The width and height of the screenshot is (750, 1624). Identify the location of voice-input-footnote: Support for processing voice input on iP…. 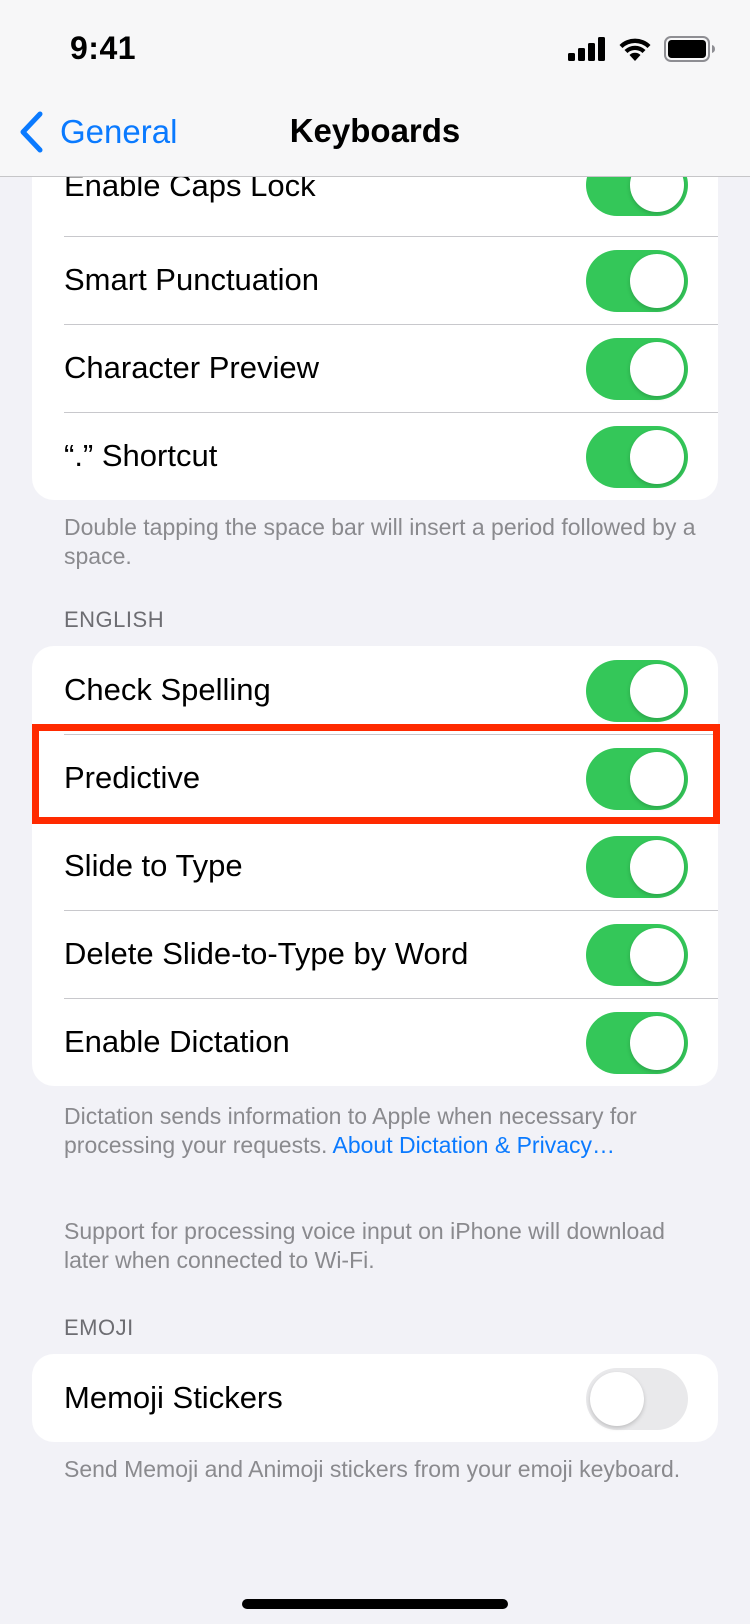
(364, 1245).